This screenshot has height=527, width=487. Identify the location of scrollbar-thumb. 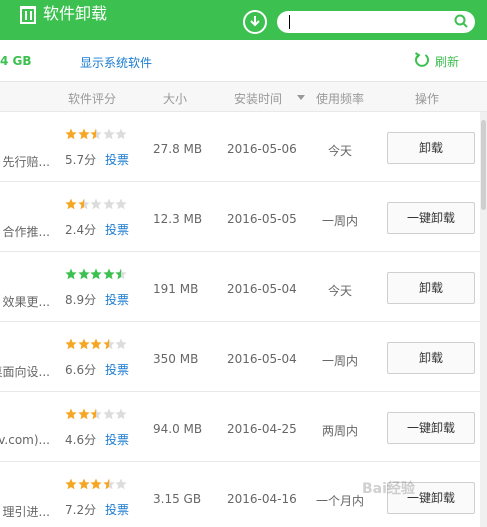
(483, 165).